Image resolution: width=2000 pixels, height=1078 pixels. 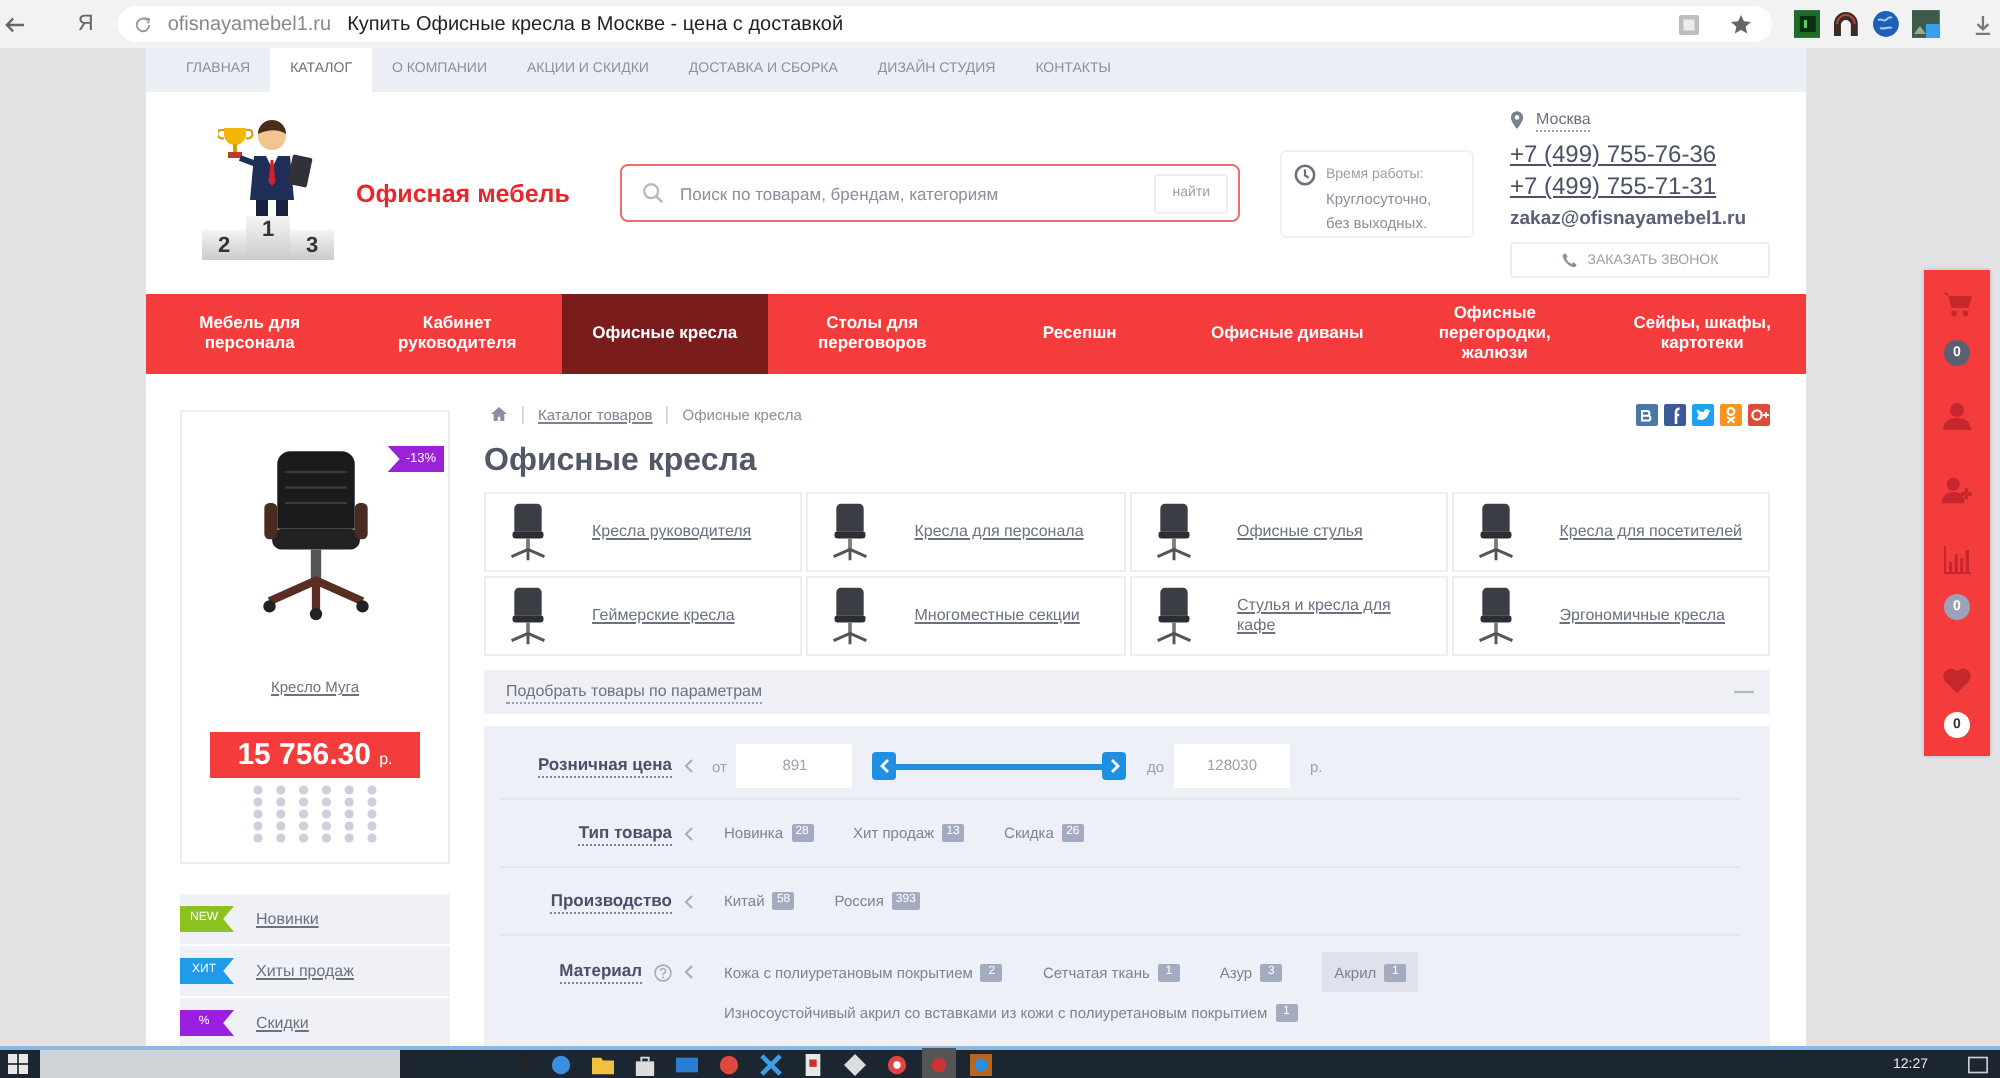 I want to click on phone-link: +7 (499) 755-76-36, so click(x=1613, y=154).